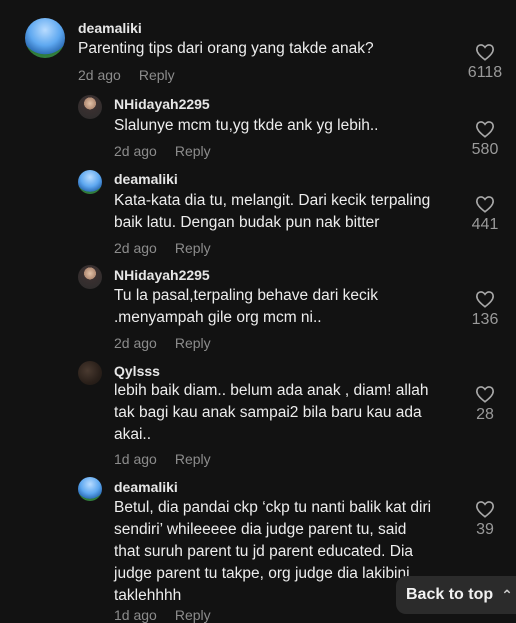 This screenshot has height=623, width=516. I want to click on like-count: 28, so click(485, 414).